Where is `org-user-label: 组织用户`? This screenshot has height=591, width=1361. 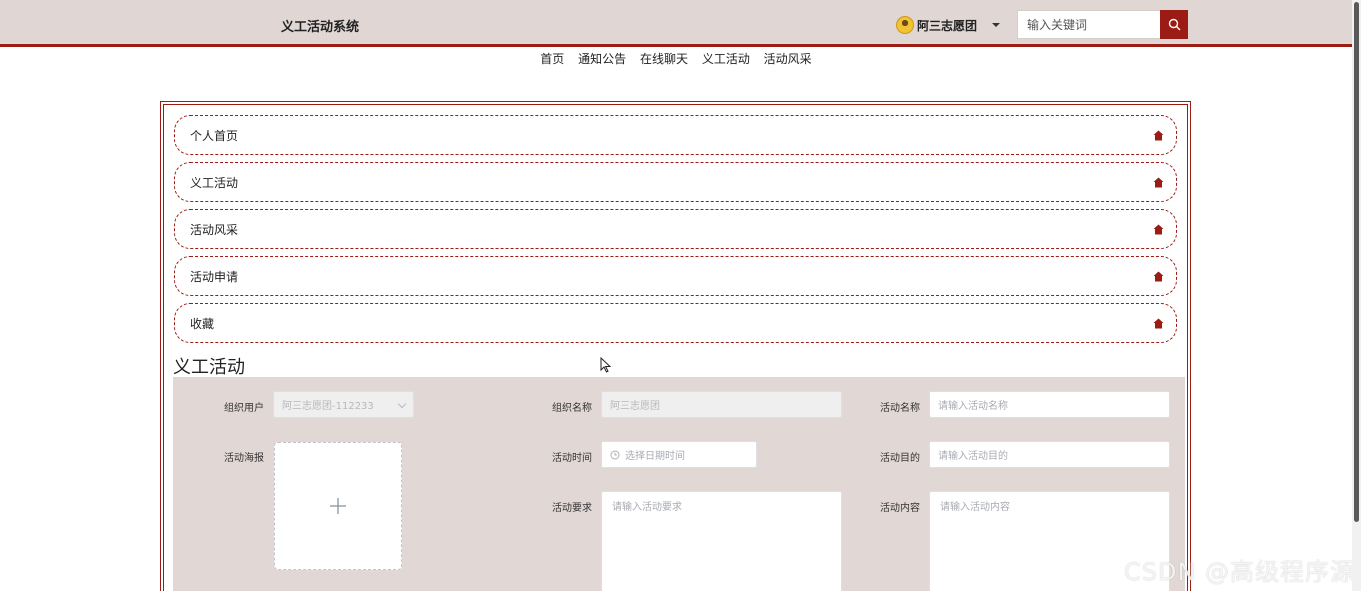 org-user-label: 组织用户 is located at coordinates (244, 408).